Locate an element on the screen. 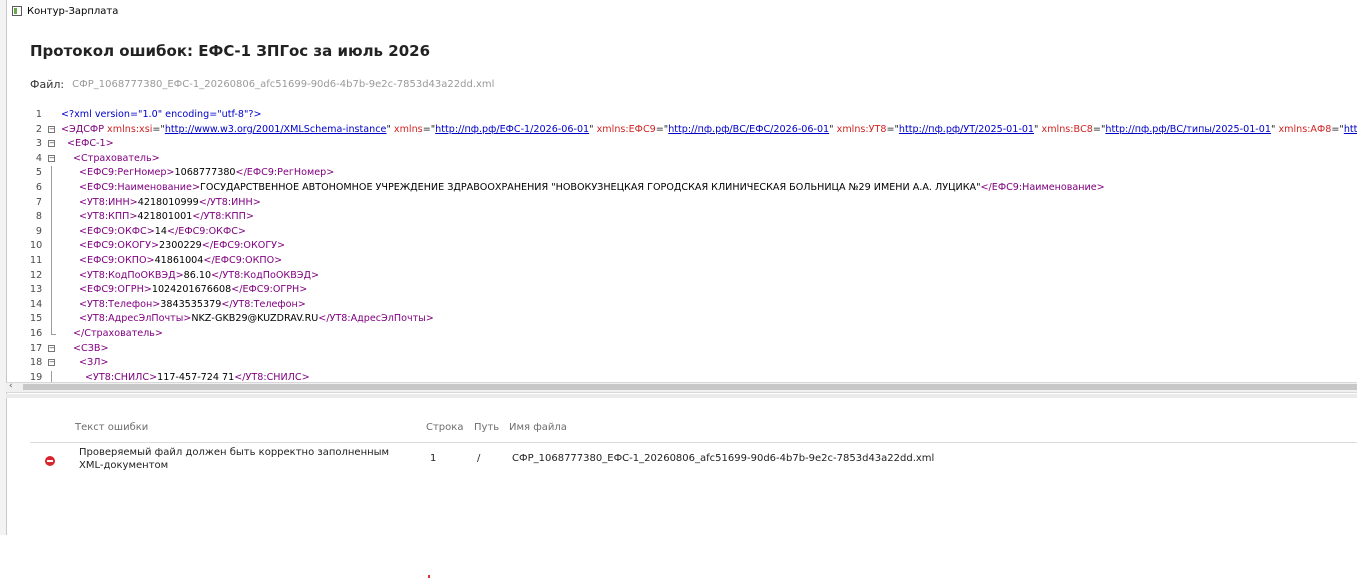  xml-attr: xmlns:ВС8 is located at coordinates (1067, 129).